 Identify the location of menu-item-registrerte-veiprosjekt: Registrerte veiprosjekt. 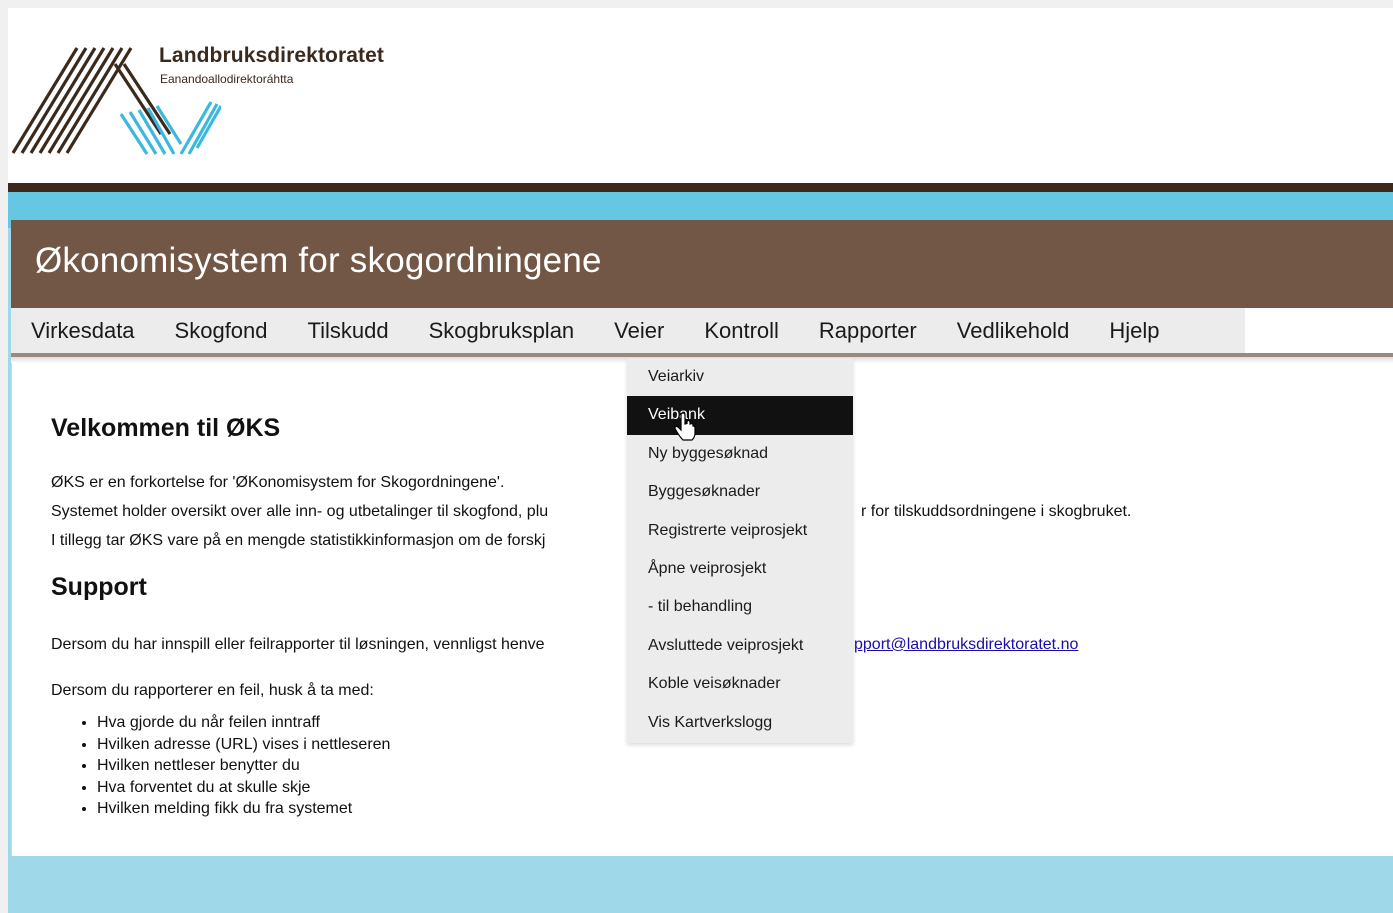
(740, 531).